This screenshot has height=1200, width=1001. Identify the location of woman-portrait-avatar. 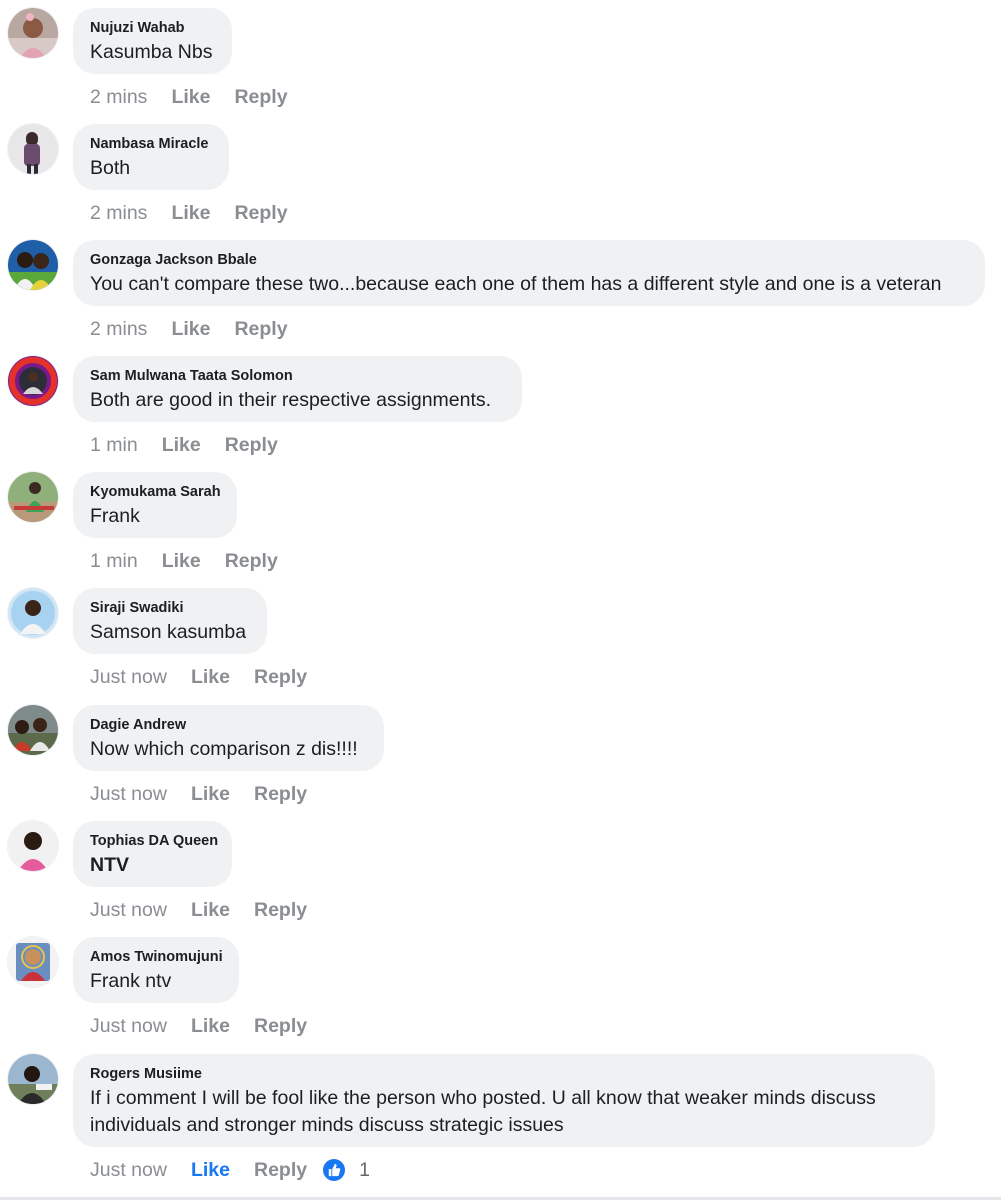
(33, 846).